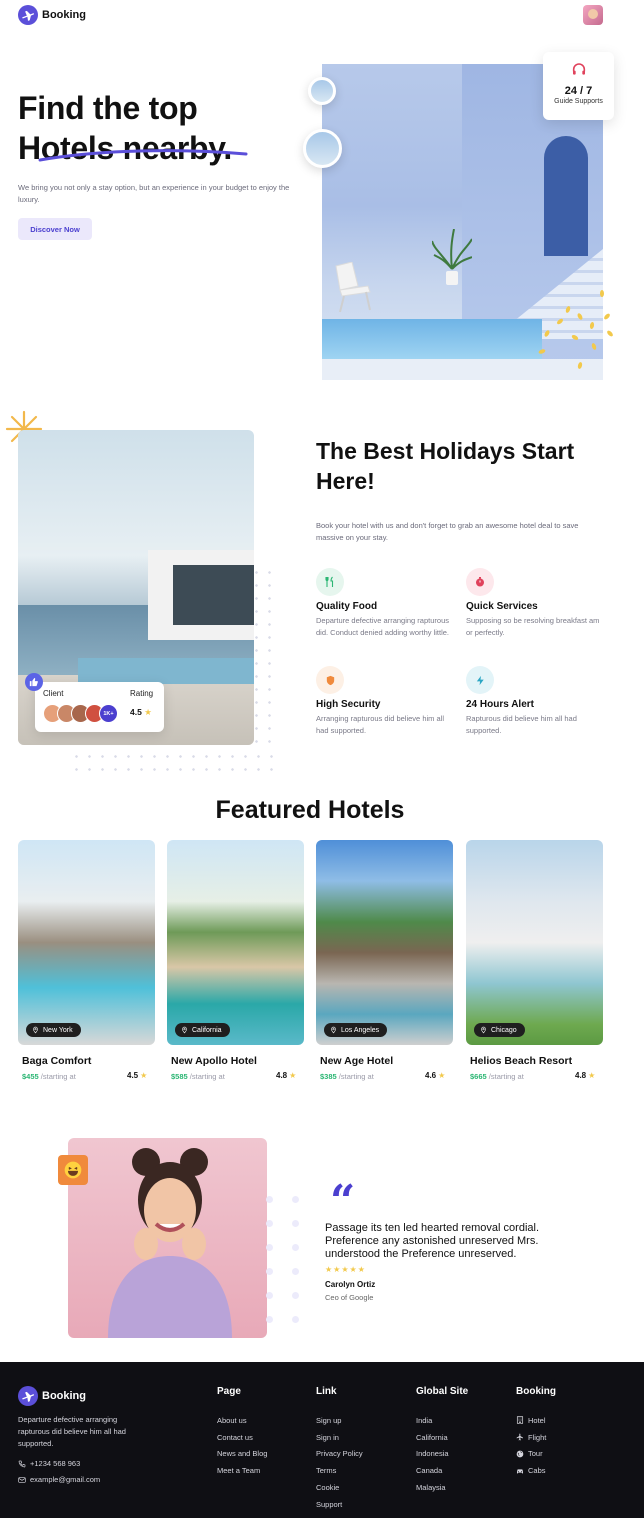 The width and height of the screenshot is (644, 1518). What do you see at coordinates (578, 101) in the screenshot?
I see `support-label: Guide Supports` at bounding box center [578, 101].